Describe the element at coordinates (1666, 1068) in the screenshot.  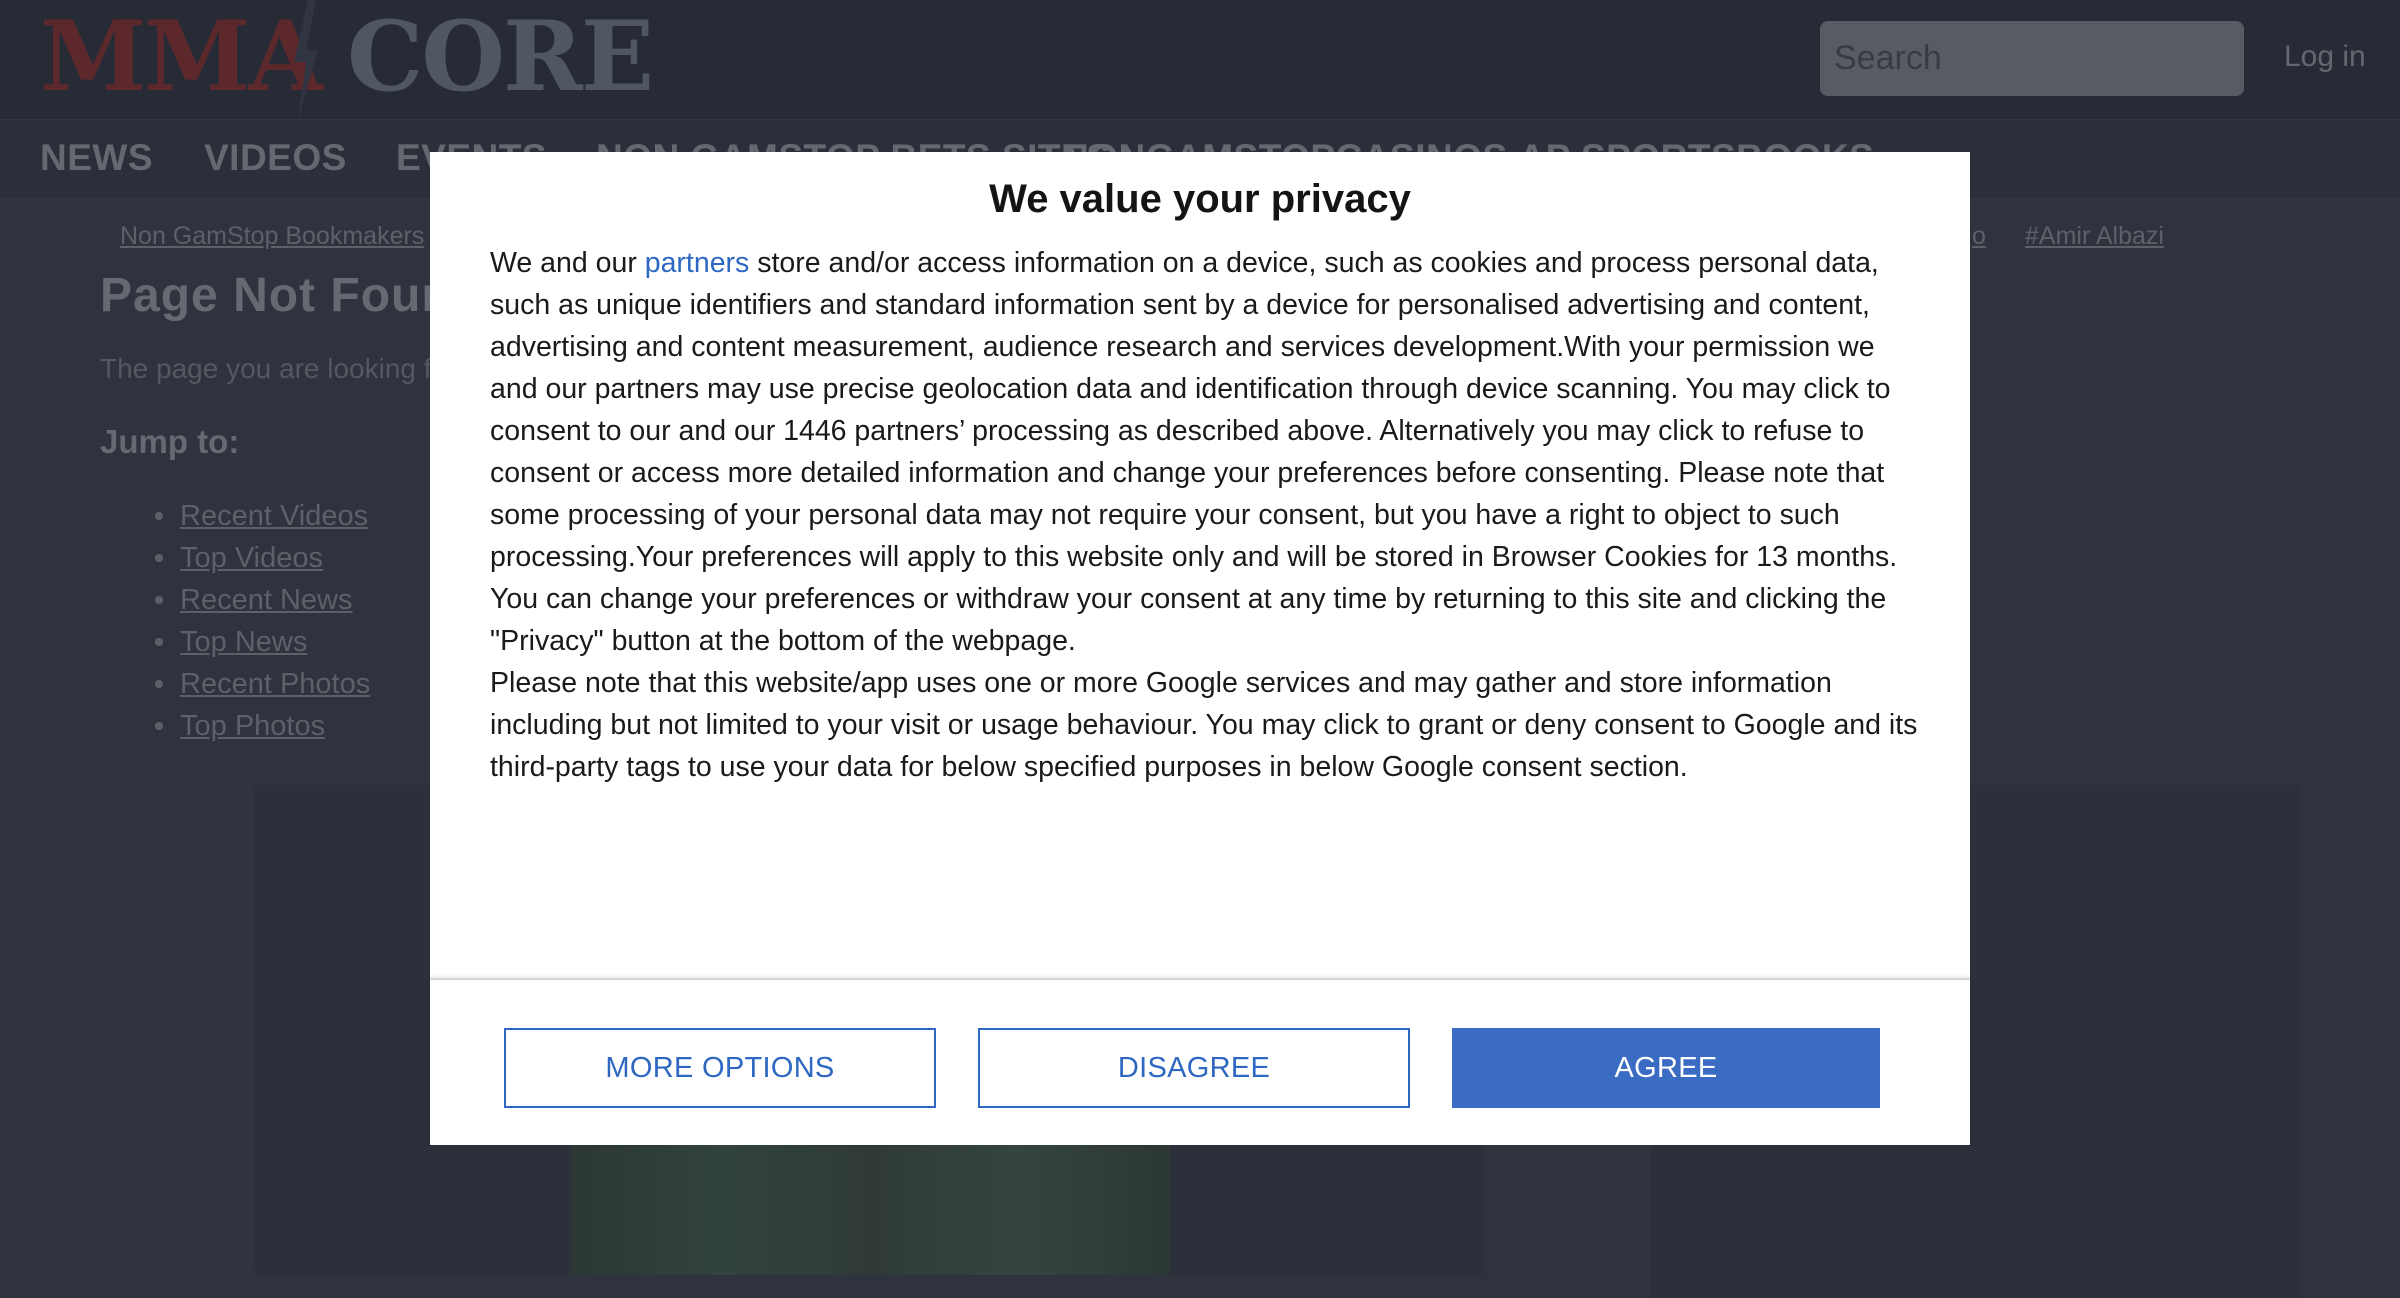
I see `agree-button: AGREE` at that location.